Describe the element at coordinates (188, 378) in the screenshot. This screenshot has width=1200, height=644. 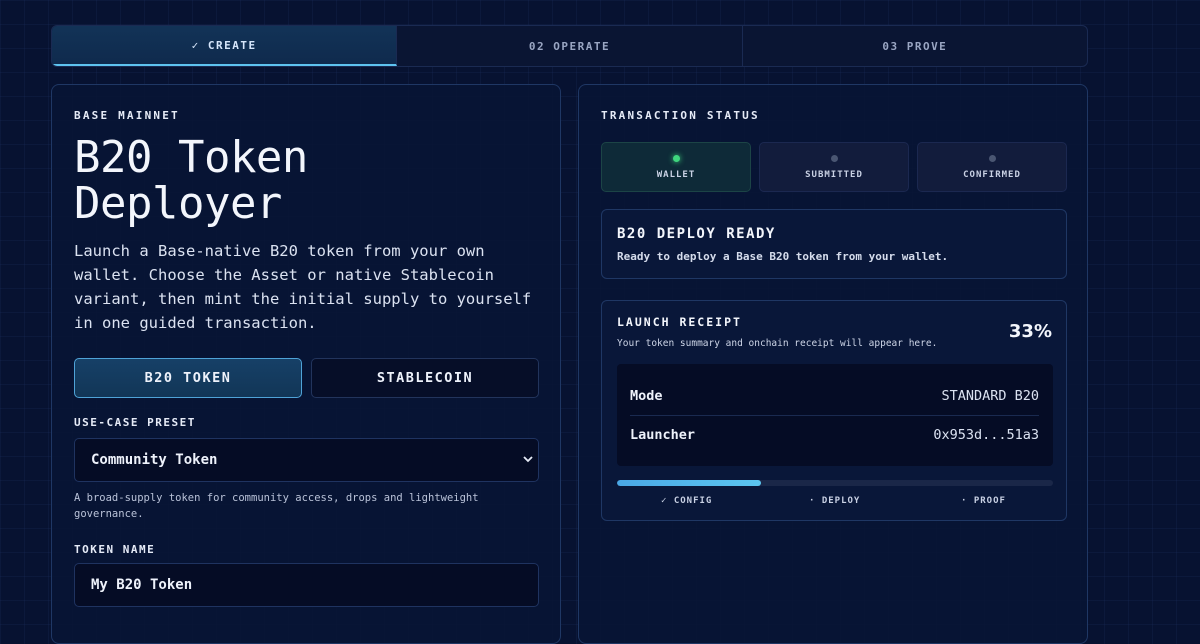
I see `variant-b20-token-button: B20 TOKEN` at that location.